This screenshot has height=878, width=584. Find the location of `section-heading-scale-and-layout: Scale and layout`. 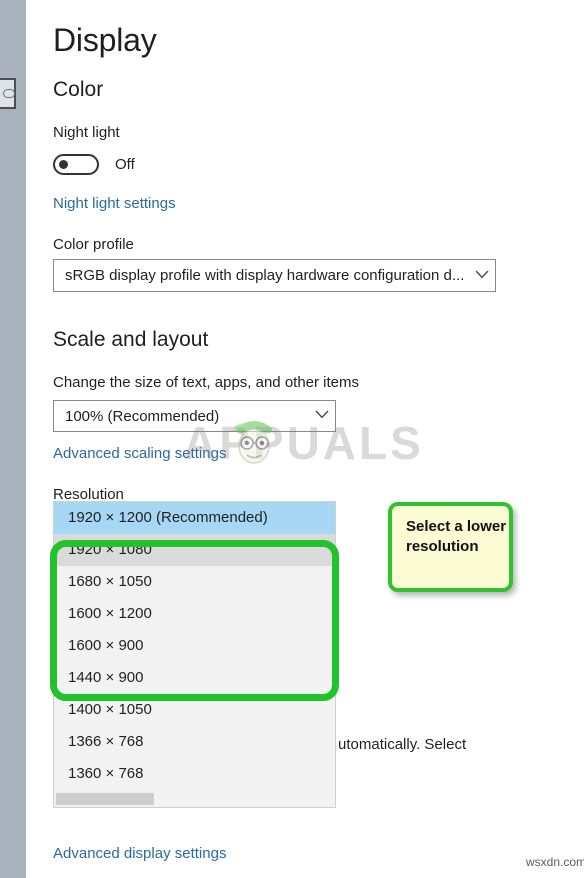

section-heading-scale-and-layout: Scale and layout is located at coordinates (131, 339).